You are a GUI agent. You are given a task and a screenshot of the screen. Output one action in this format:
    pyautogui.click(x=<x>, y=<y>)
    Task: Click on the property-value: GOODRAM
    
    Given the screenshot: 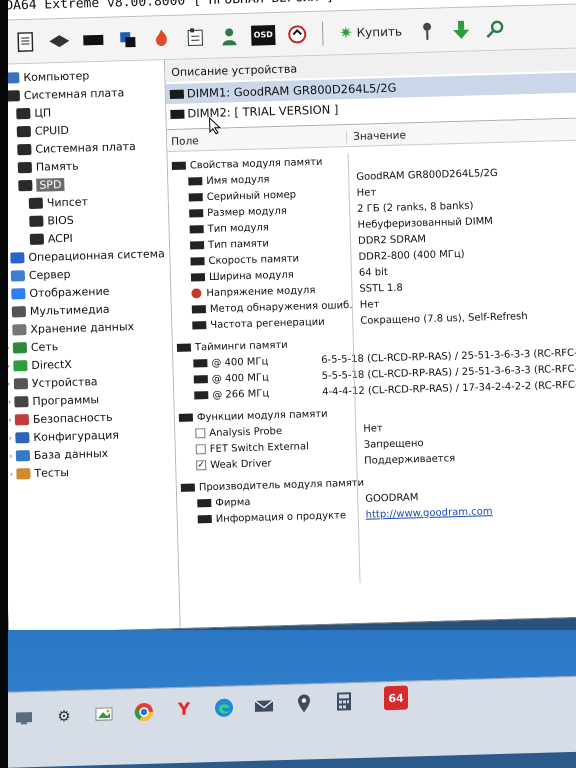 What is the action you would take?
    pyautogui.click(x=392, y=498)
    